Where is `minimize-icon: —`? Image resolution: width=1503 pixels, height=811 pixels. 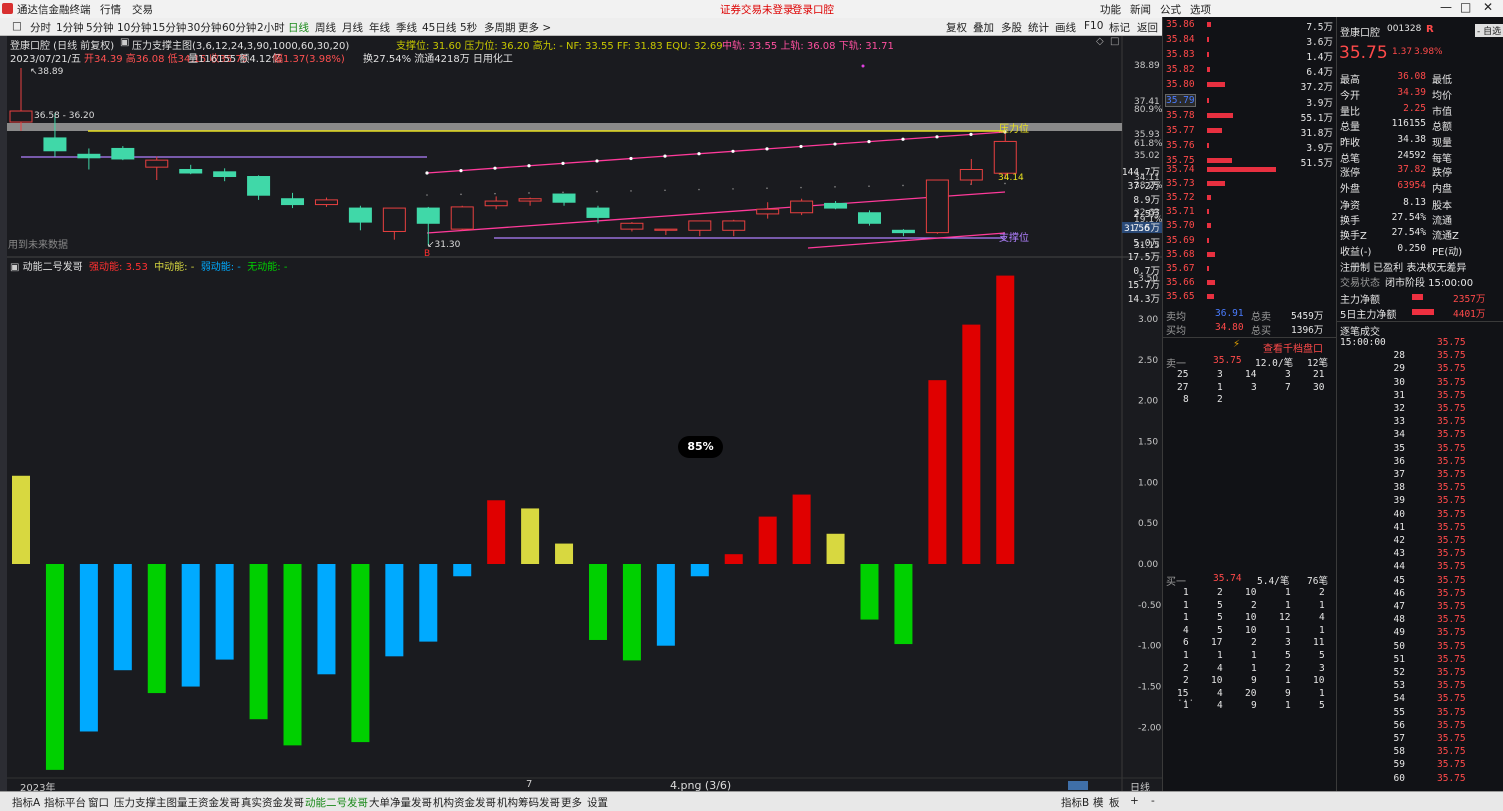
minimize-icon: — is located at coordinates (1446, 7).